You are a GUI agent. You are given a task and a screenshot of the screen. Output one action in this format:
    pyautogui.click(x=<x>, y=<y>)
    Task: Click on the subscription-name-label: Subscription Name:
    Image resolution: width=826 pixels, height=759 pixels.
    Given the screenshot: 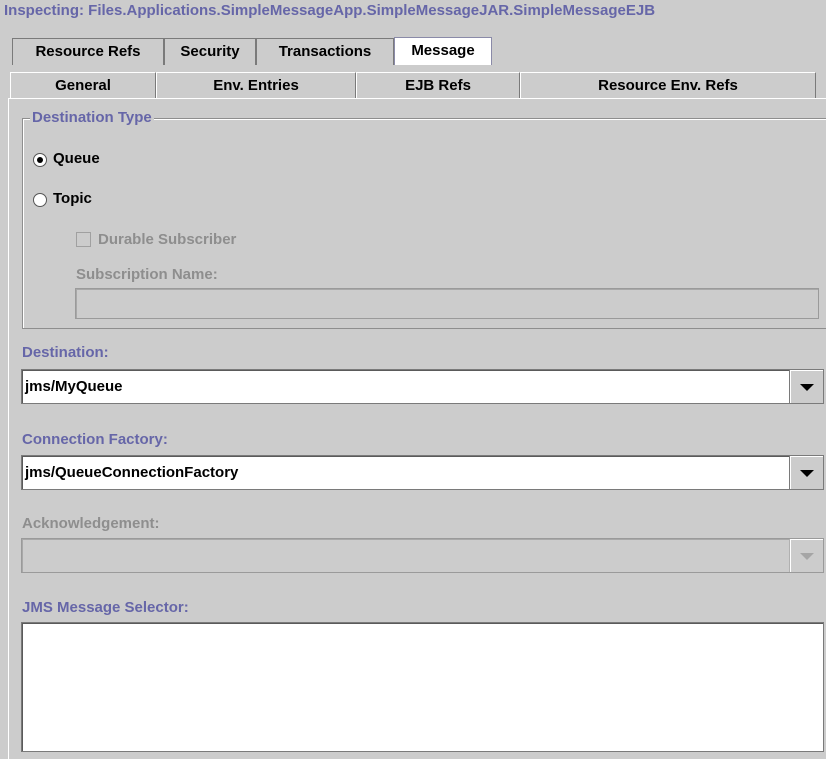 What is the action you would take?
    pyautogui.click(x=147, y=274)
    